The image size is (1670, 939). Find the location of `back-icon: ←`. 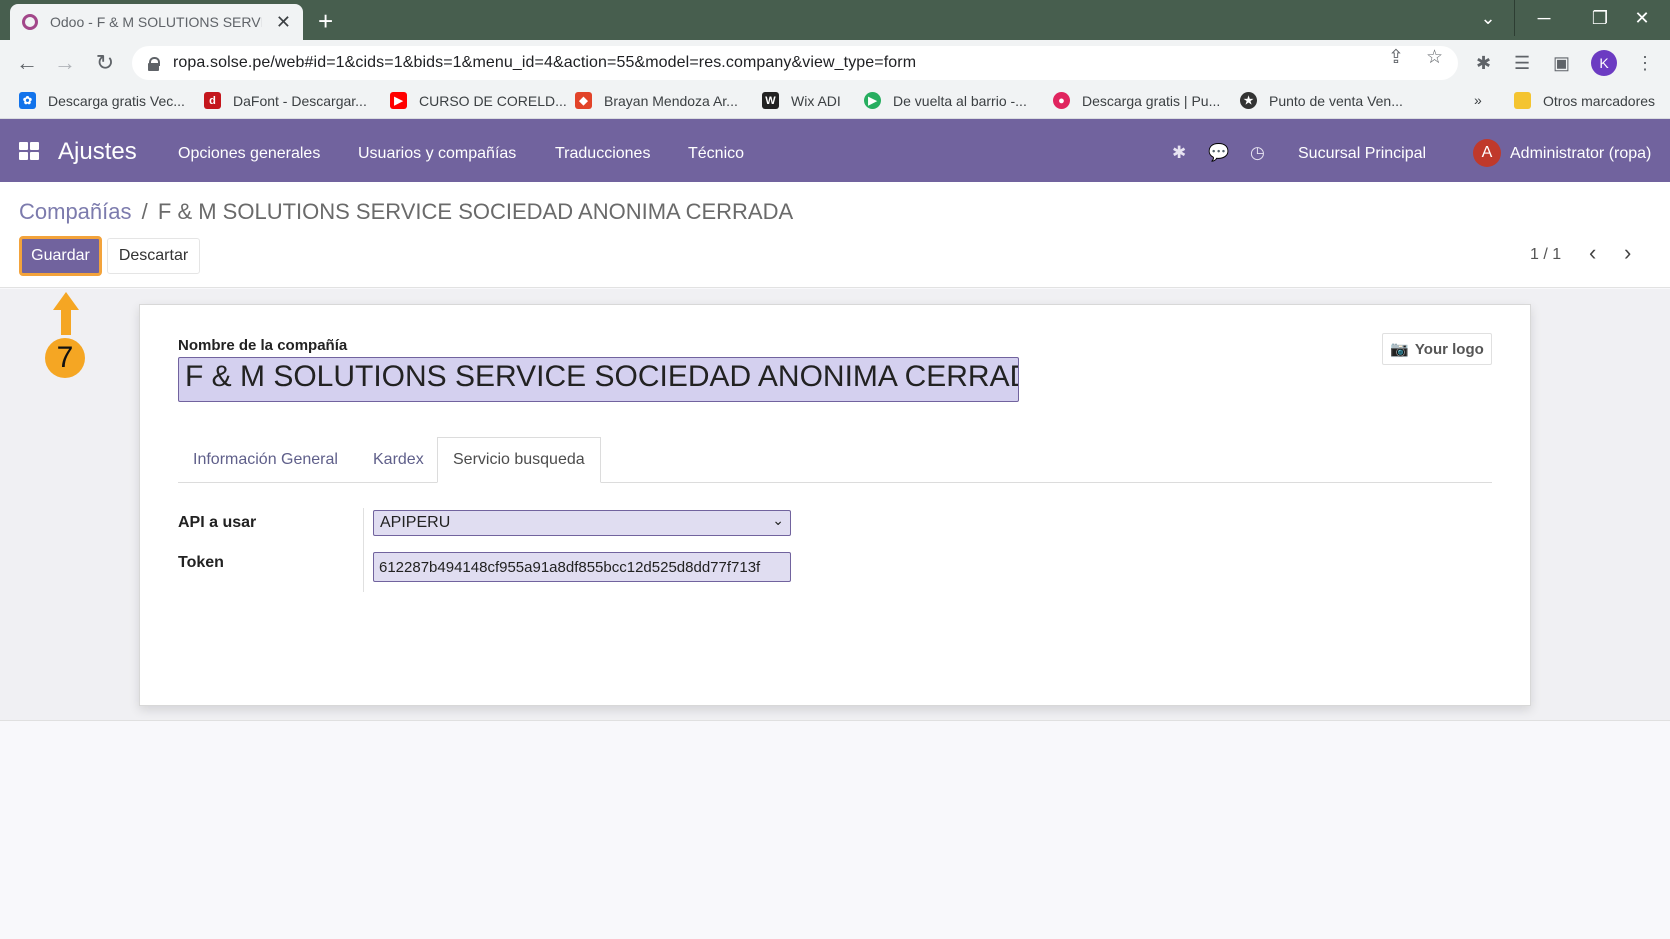

back-icon: ← is located at coordinates (27, 63).